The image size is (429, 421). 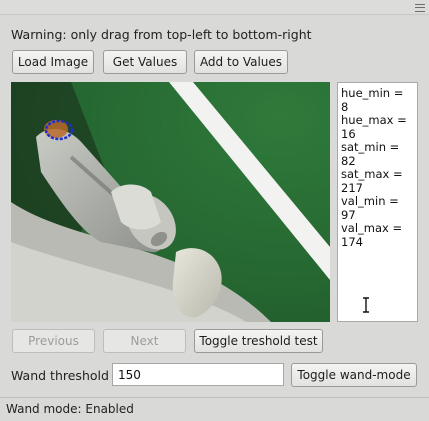 I want to click on menu-grip-icon, so click(x=420, y=8).